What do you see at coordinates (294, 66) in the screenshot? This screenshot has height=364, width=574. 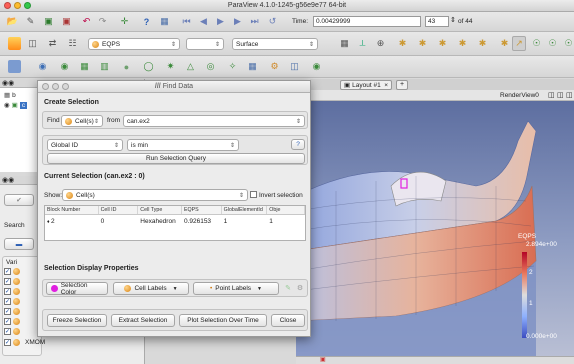 I see `extract-selection-icon: ◫` at bounding box center [294, 66].